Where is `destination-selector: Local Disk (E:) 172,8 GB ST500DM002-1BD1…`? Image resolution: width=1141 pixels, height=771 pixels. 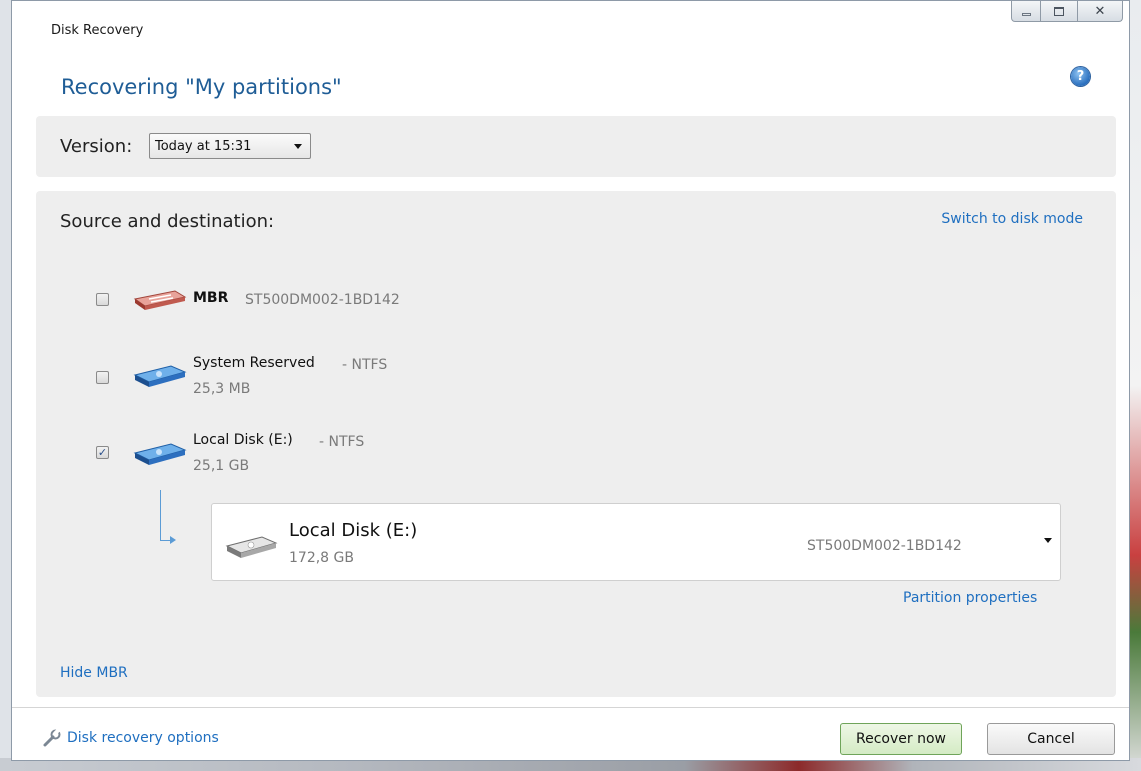
destination-selector: Local Disk (E:) 172,8 GB ST500DM002-1BD1… is located at coordinates (636, 542).